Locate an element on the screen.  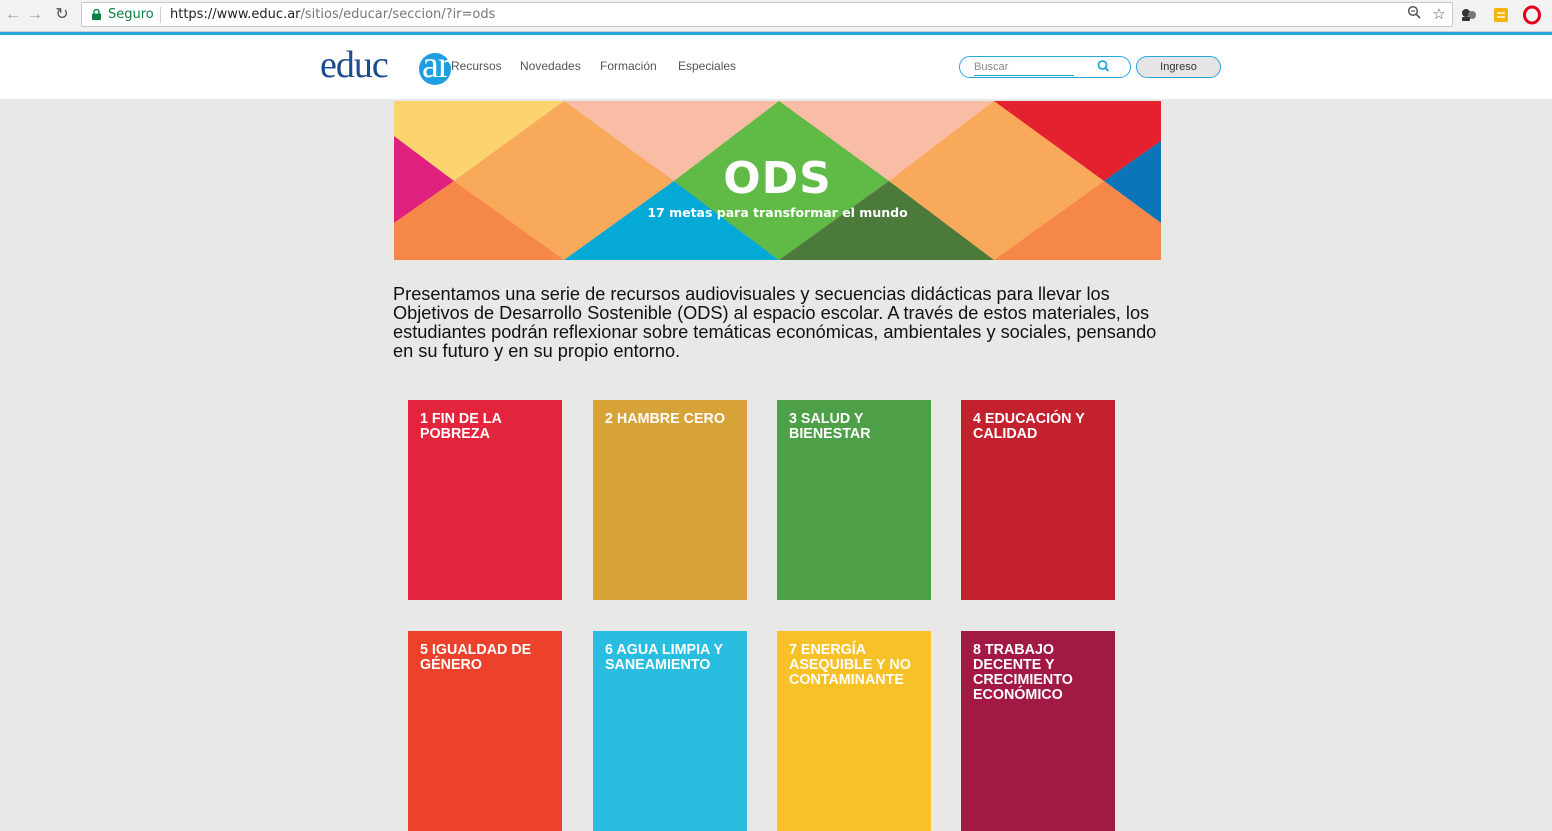
extension-notes-icon is located at coordinates (1501, 15).